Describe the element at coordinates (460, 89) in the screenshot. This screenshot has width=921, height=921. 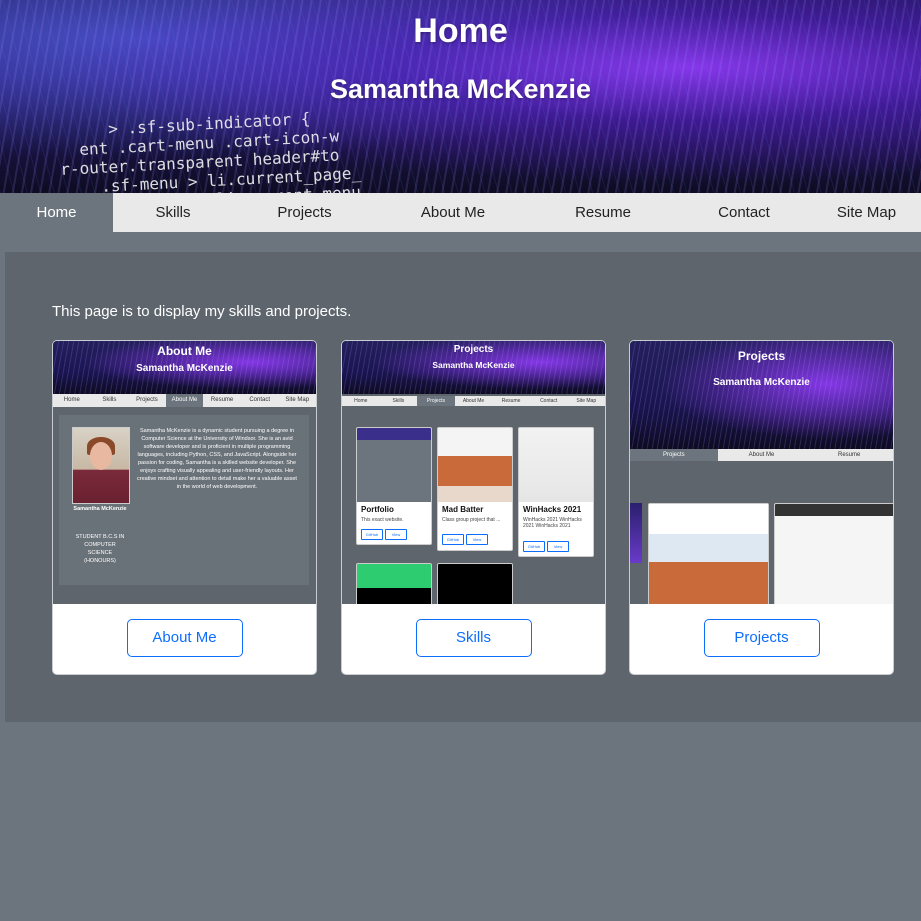
I see `page-subtitle: Samantha McKenzie` at that location.